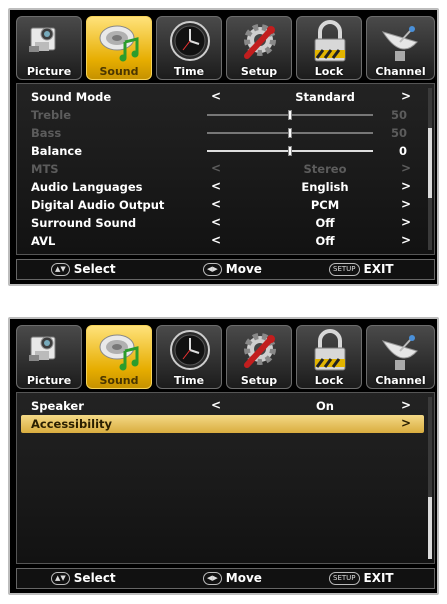  Describe the element at coordinates (344, 269) in the screenshot. I see `setup-button-icon: SETUP` at that location.